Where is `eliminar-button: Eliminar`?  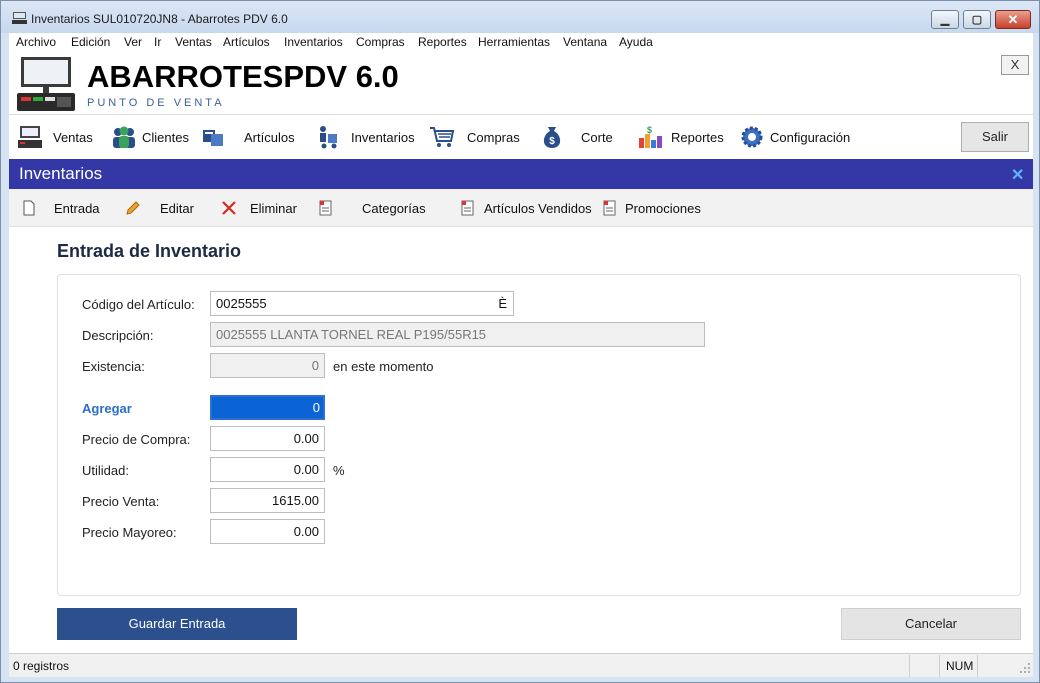
eliminar-button: Eliminar is located at coordinates (261, 209).